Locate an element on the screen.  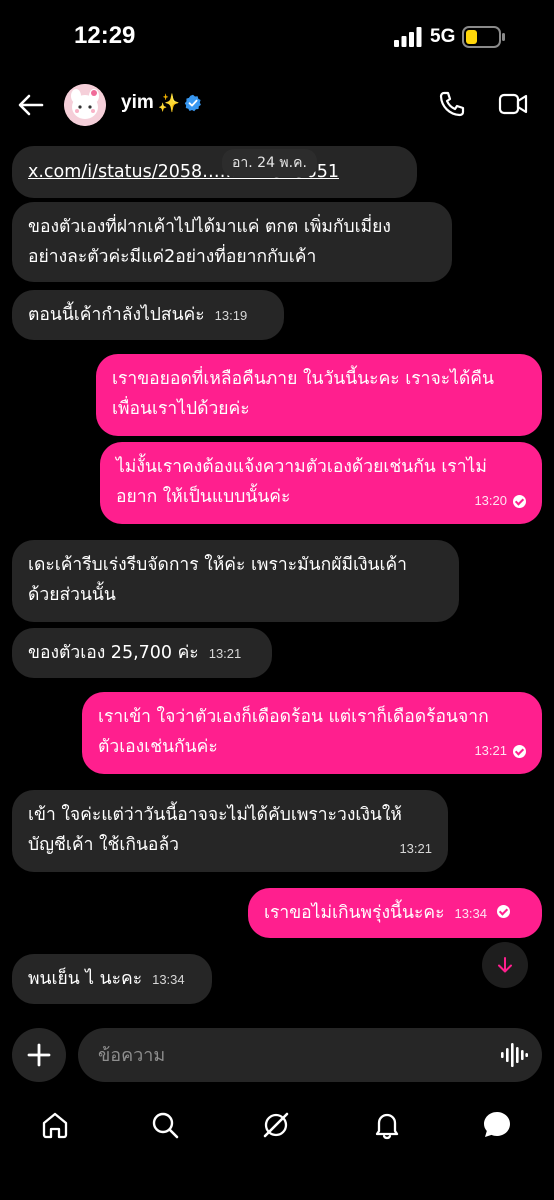
nav-notifications is located at coordinates (387, 1125).